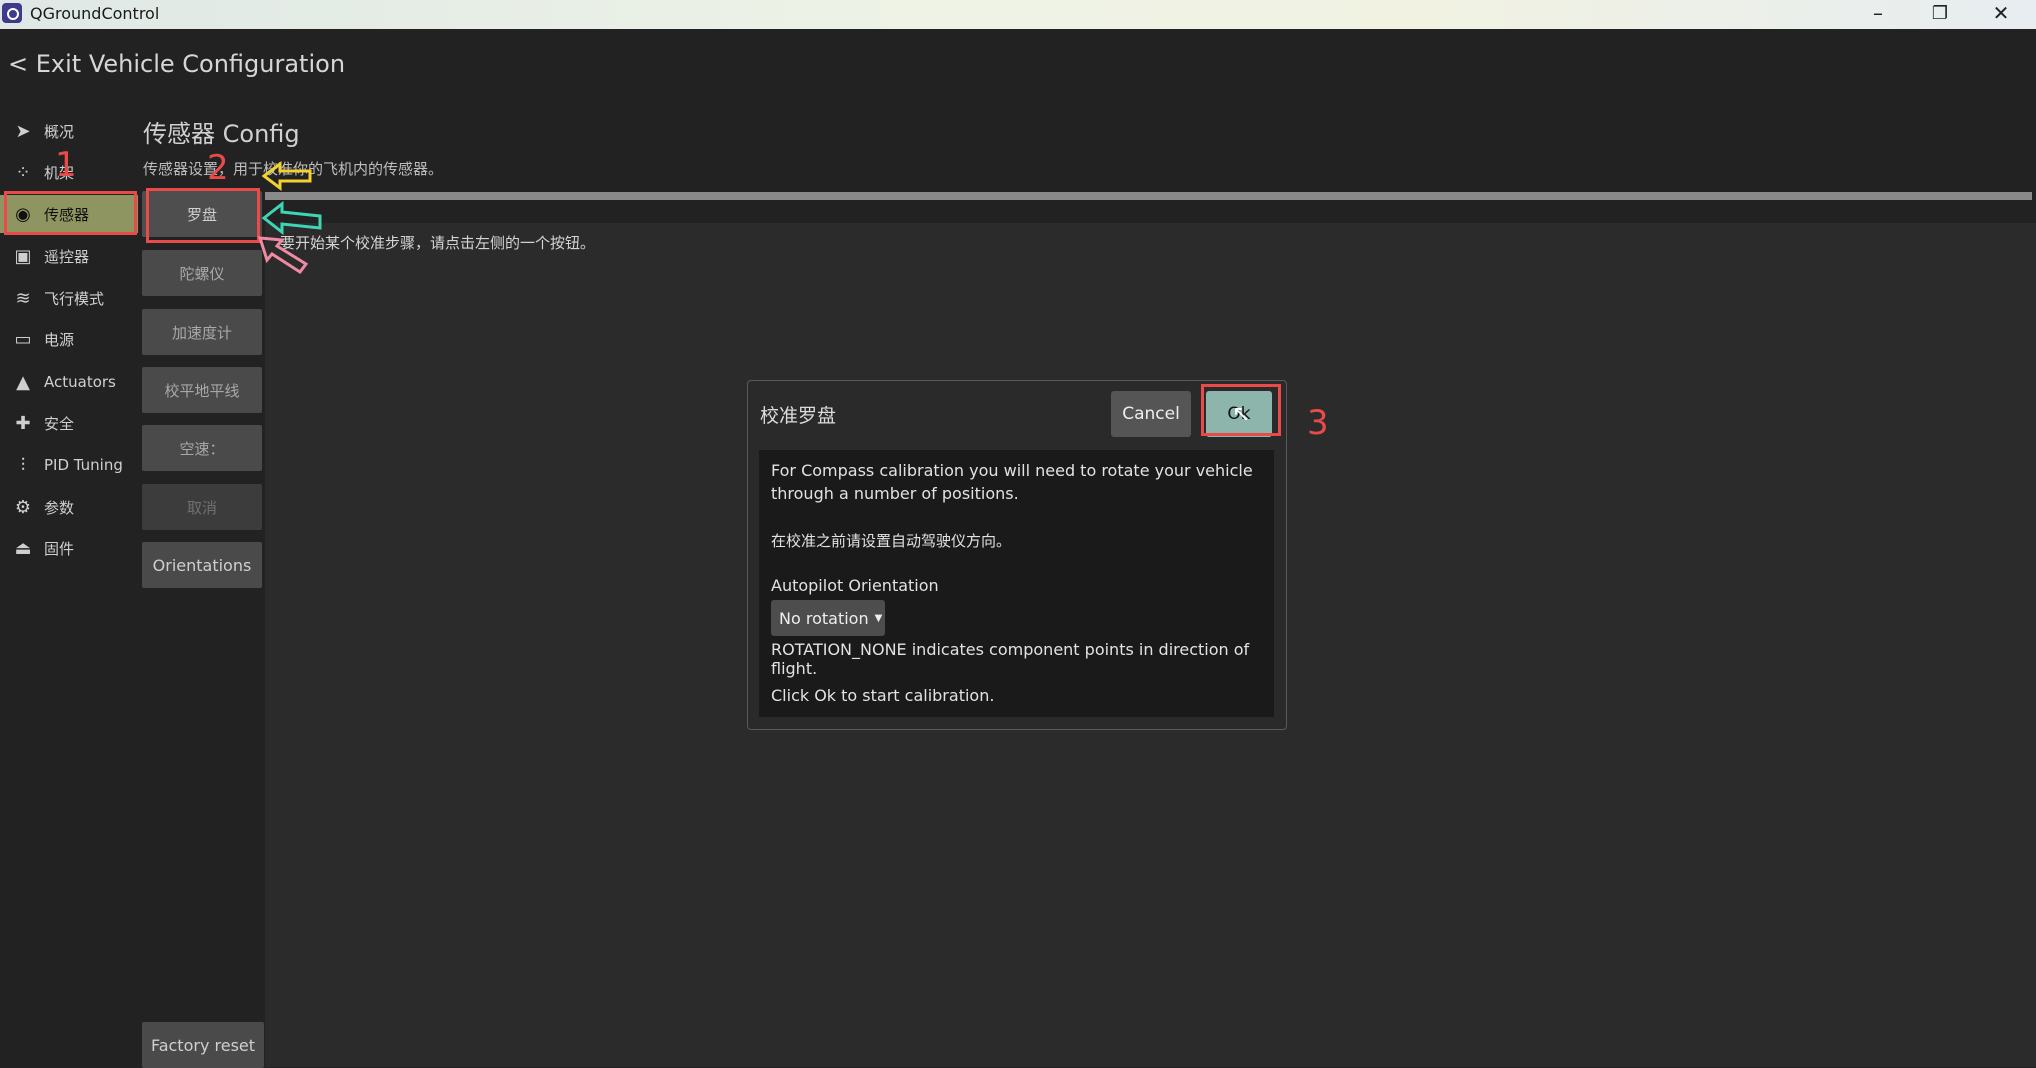 The height and width of the screenshot is (1068, 2036). Describe the element at coordinates (1318, 423) in the screenshot. I see `annotation-step-3: 3` at that location.